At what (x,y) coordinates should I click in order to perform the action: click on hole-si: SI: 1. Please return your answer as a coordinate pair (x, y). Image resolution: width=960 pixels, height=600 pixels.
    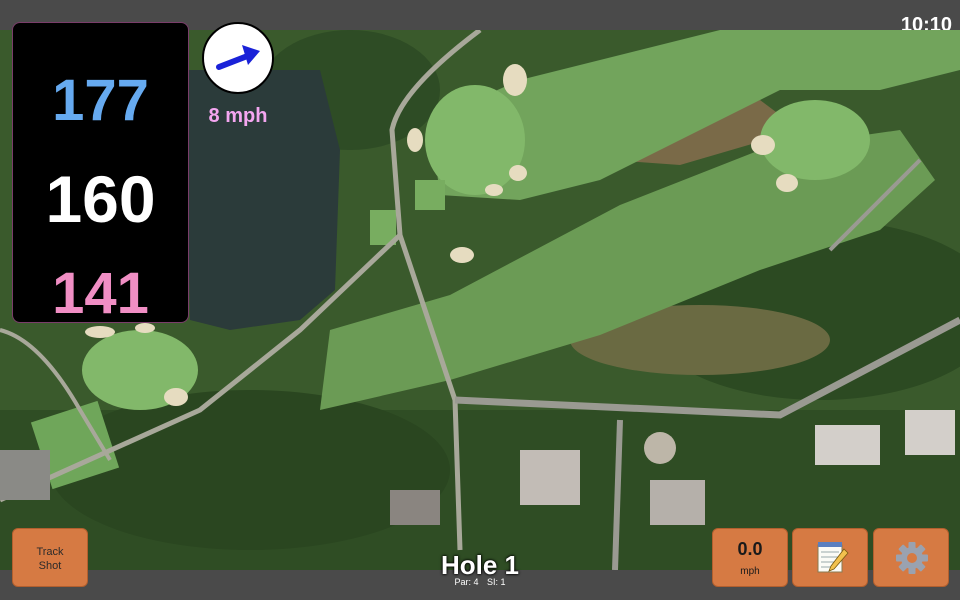
    Looking at the image, I should click on (496, 582).